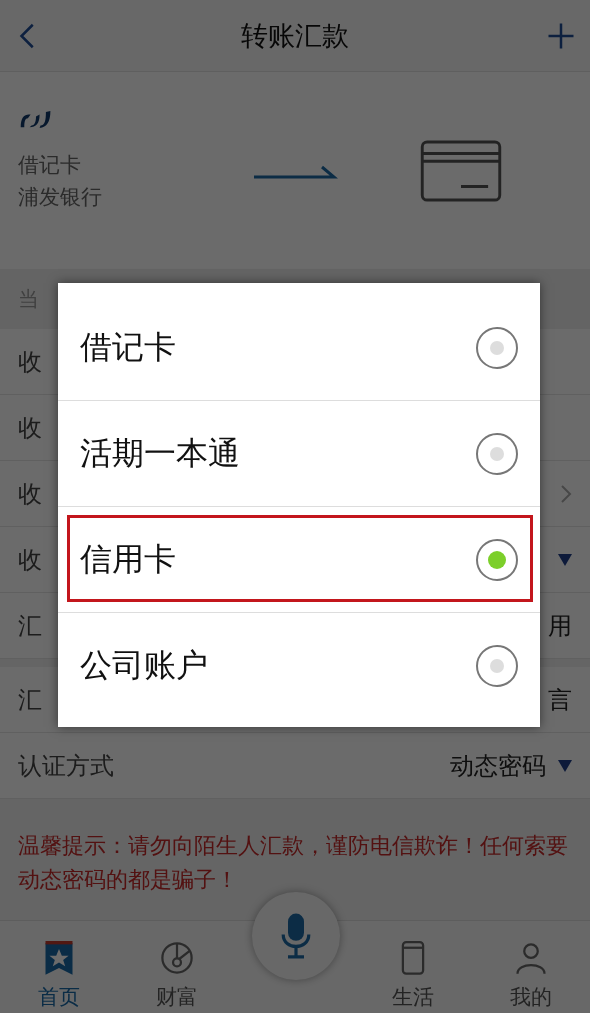 This screenshot has width=590, height=1013. I want to click on option-row: 公司账户, so click(299, 666).